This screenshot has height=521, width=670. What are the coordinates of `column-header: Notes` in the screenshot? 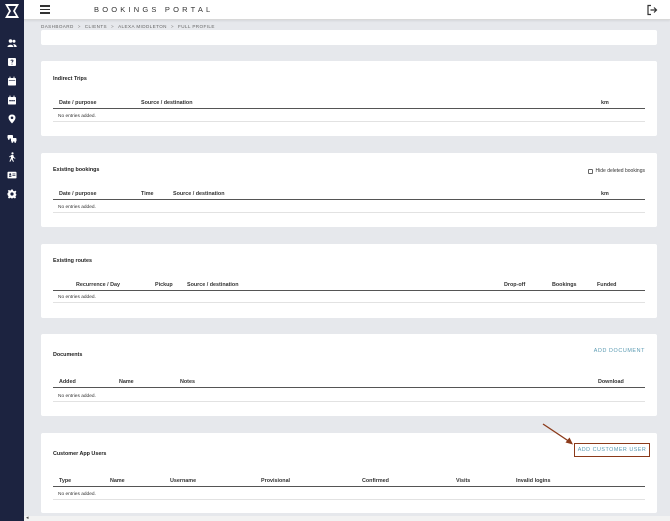 It's located at (187, 382).